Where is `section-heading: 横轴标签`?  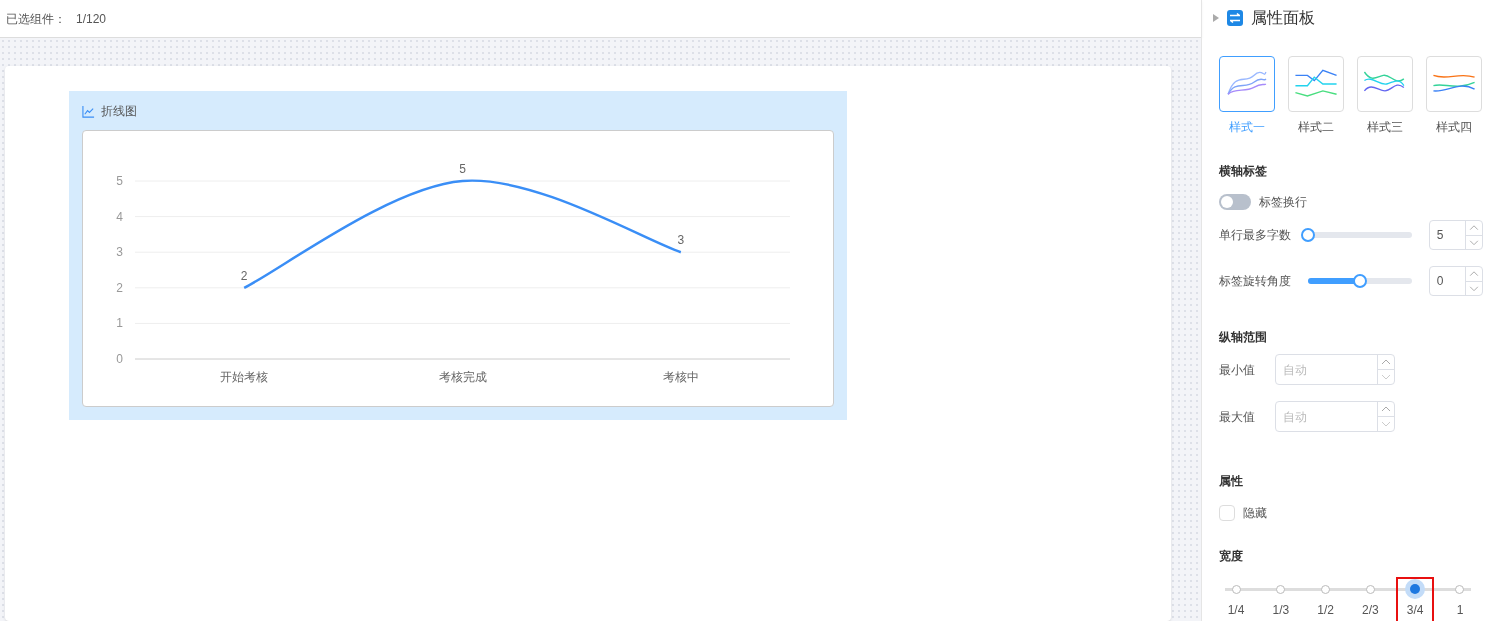
section-heading: 横轴标签 is located at coordinates (1243, 171).